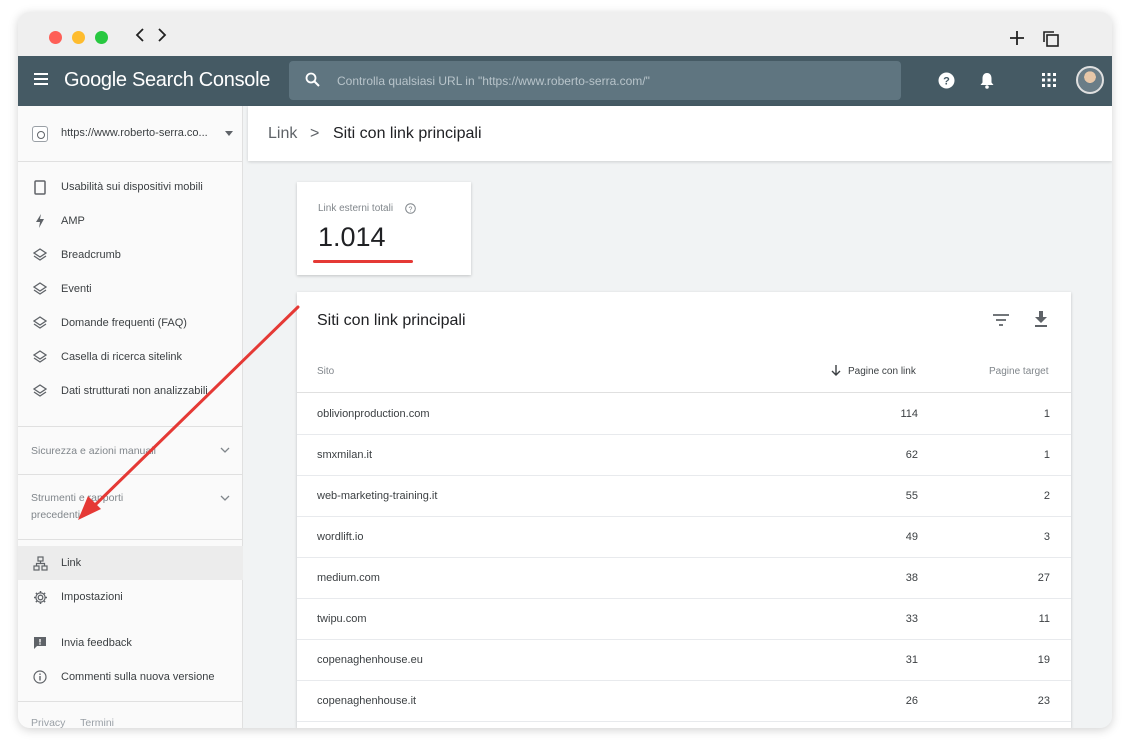 The width and height of the screenshot is (1130, 752). I want to click on sidebar-section-security: Sicurezza e azioni manuali, so click(130, 450).